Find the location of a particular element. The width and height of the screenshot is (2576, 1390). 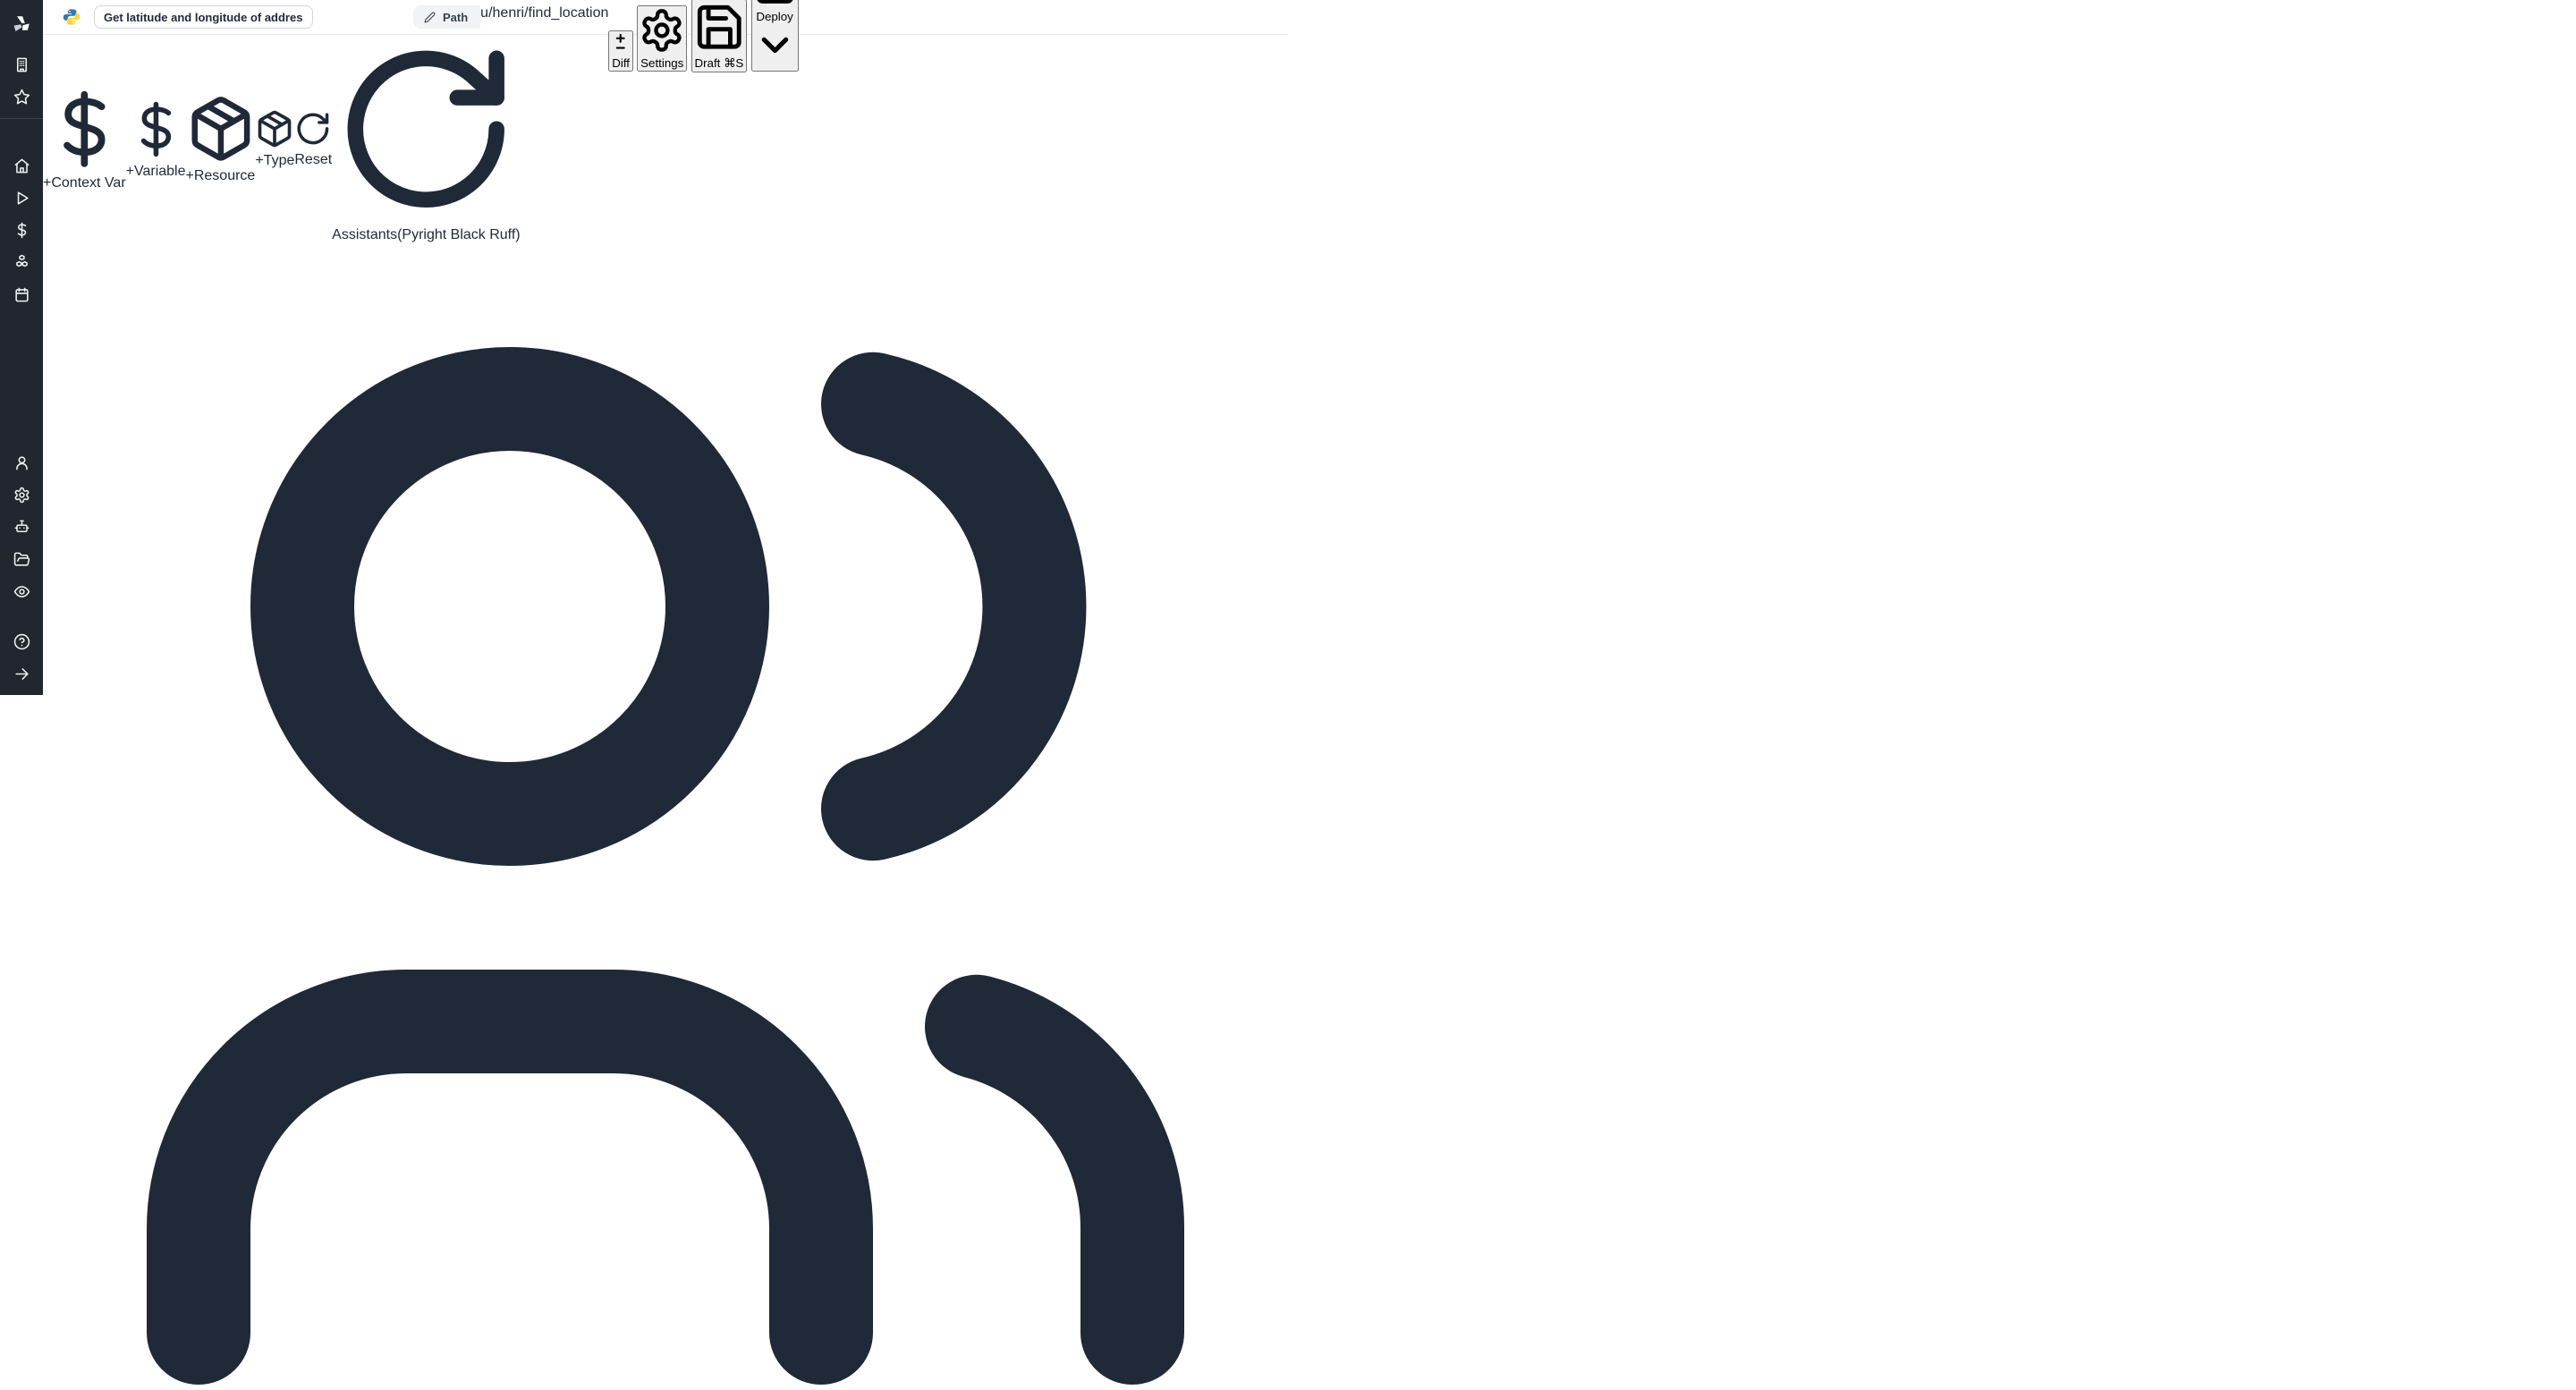

left-sidebar is located at coordinates (21, 347).